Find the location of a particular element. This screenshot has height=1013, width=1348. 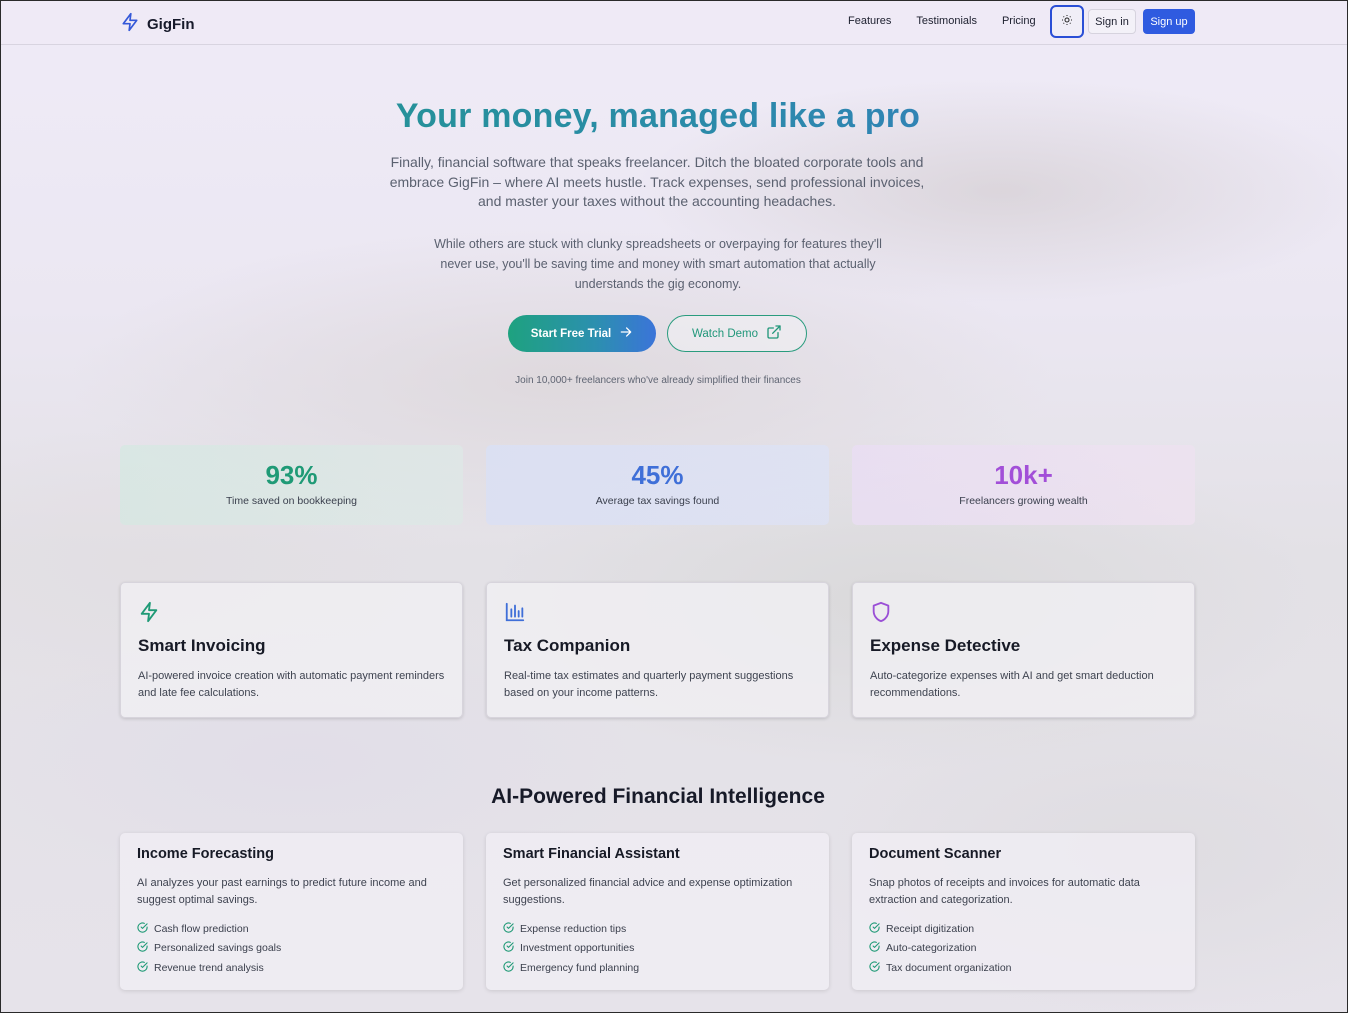

list-item: Revenue trend analysis is located at coordinates (209, 968).